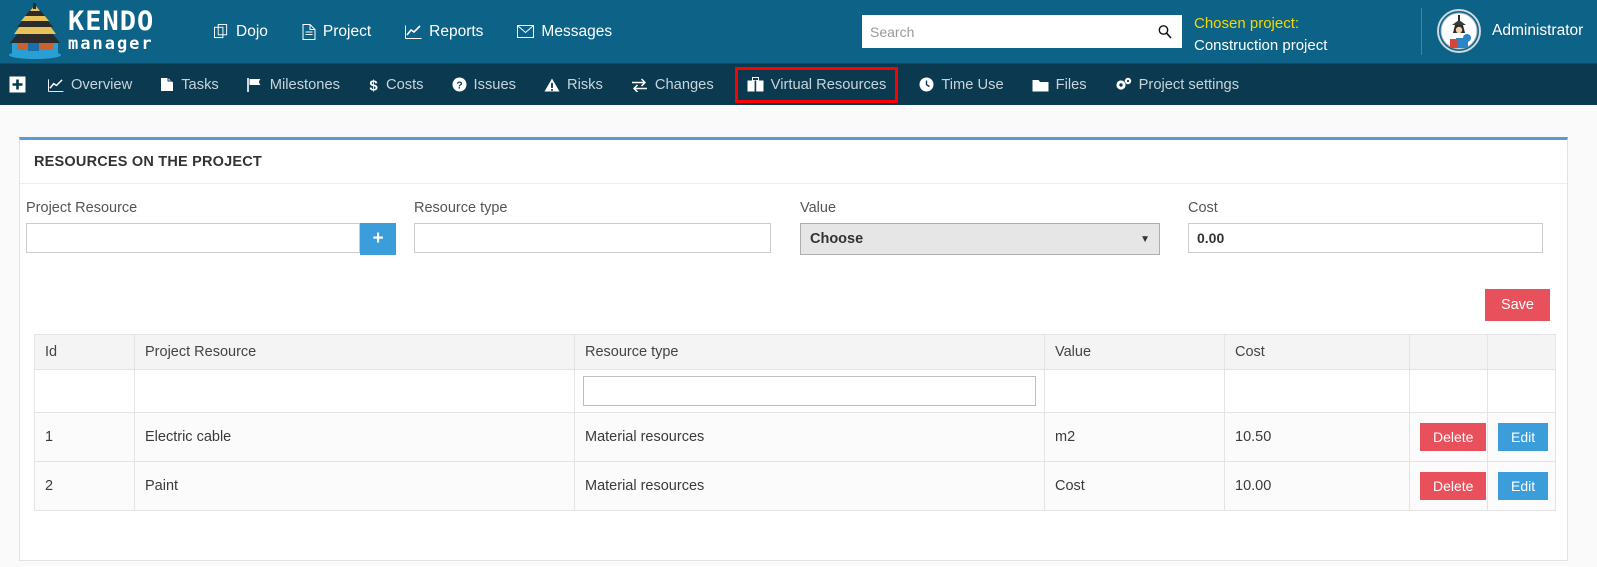 Image resolution: width=1597 pixels, height=567 pixels. Describe the element at coordinates (17, 85) in the screenshot. I see `plus-square-icon` at that location.